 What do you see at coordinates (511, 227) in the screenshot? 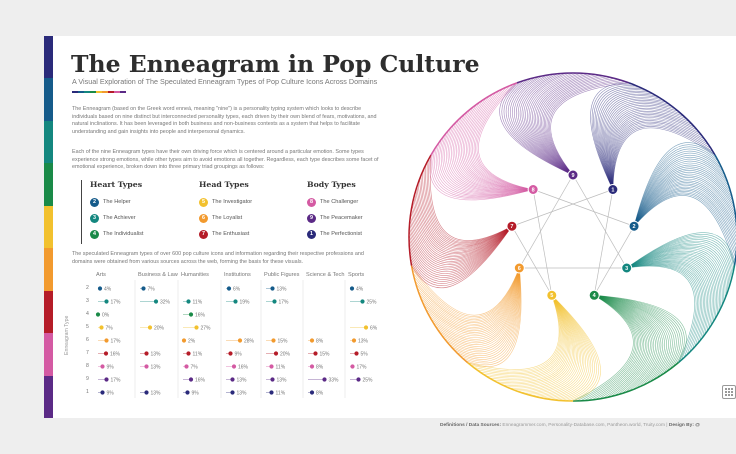
I see `type-node-label: 7` at bounding box center [511, 227].